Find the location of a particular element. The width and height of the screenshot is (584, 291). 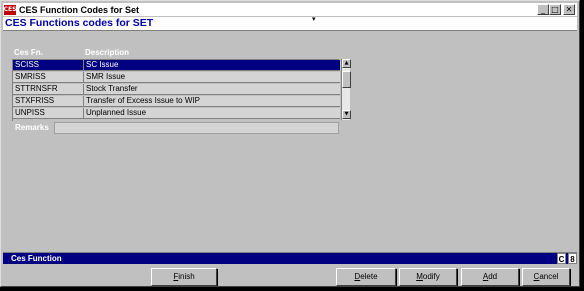

table-row: STTRNSFR Stock Transfer is located at coordinates (176, 89).